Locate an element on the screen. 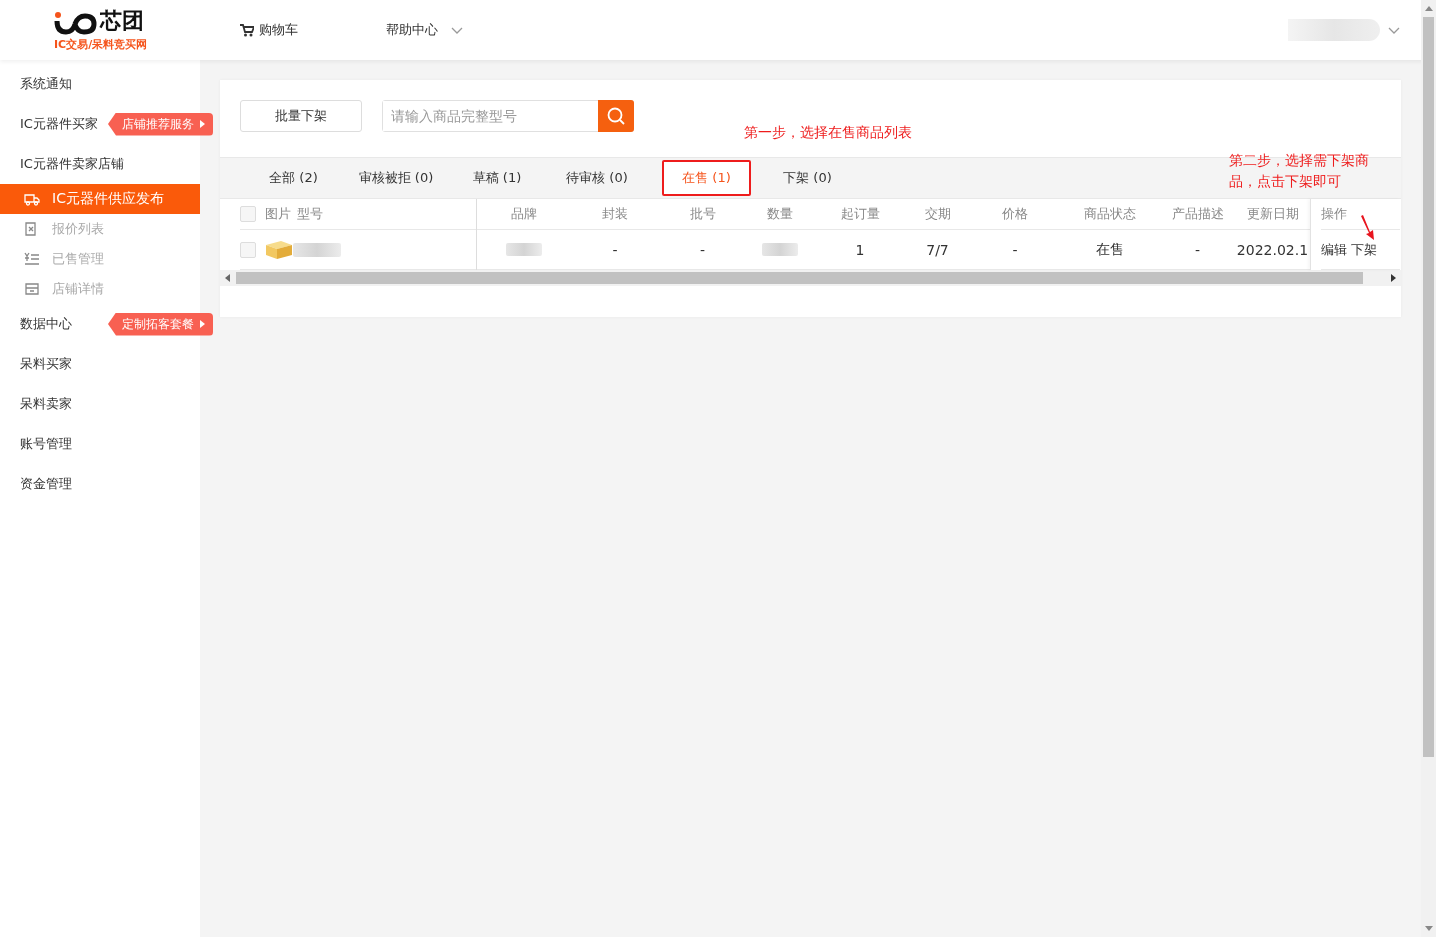 This screenshot has height=937, width=1436. table-cell: 2022.02.1 is located at coordinates (1272, 249).